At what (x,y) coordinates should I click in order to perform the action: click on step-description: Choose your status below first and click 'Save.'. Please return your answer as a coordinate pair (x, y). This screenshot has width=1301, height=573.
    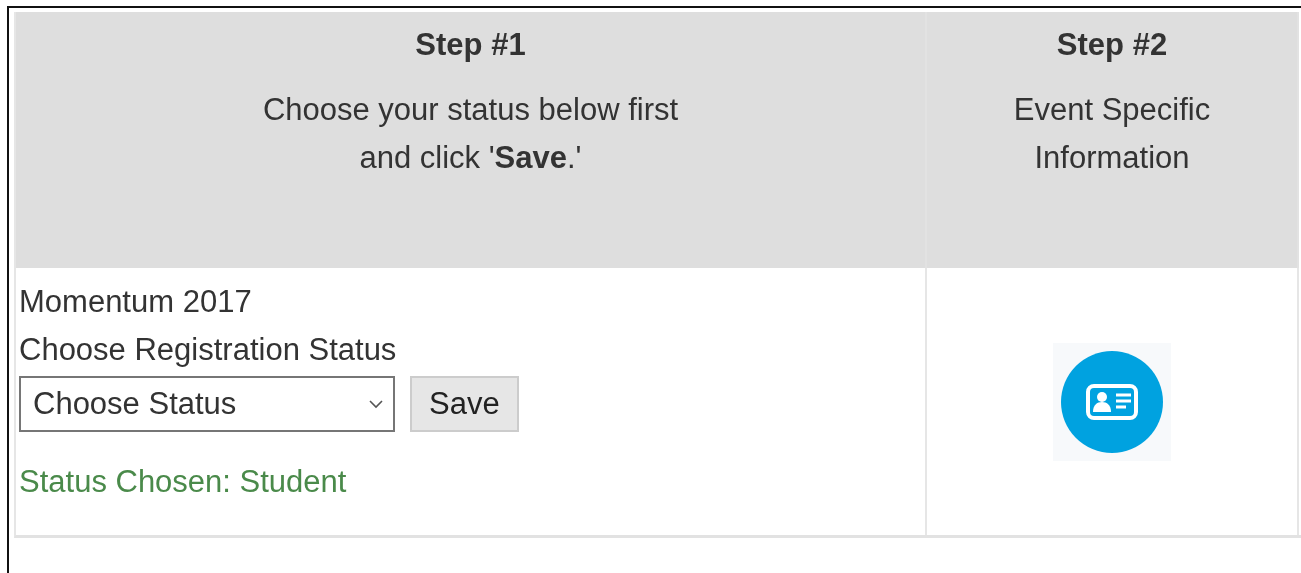
    Looking at the image, I should click on (470, 134).